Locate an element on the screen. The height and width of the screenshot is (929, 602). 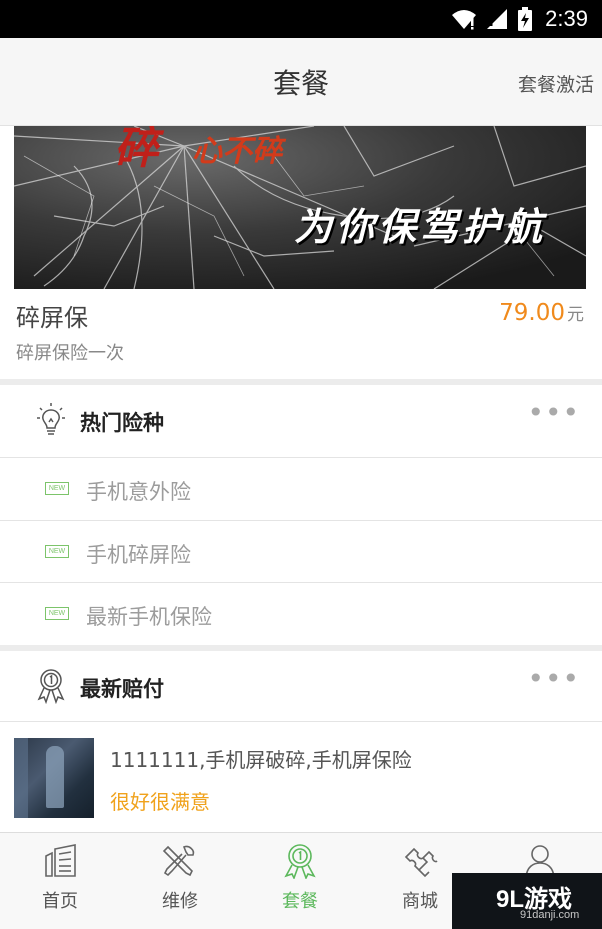
latest-claims-title: 最新赔付 is located at coordinates (122, 689).